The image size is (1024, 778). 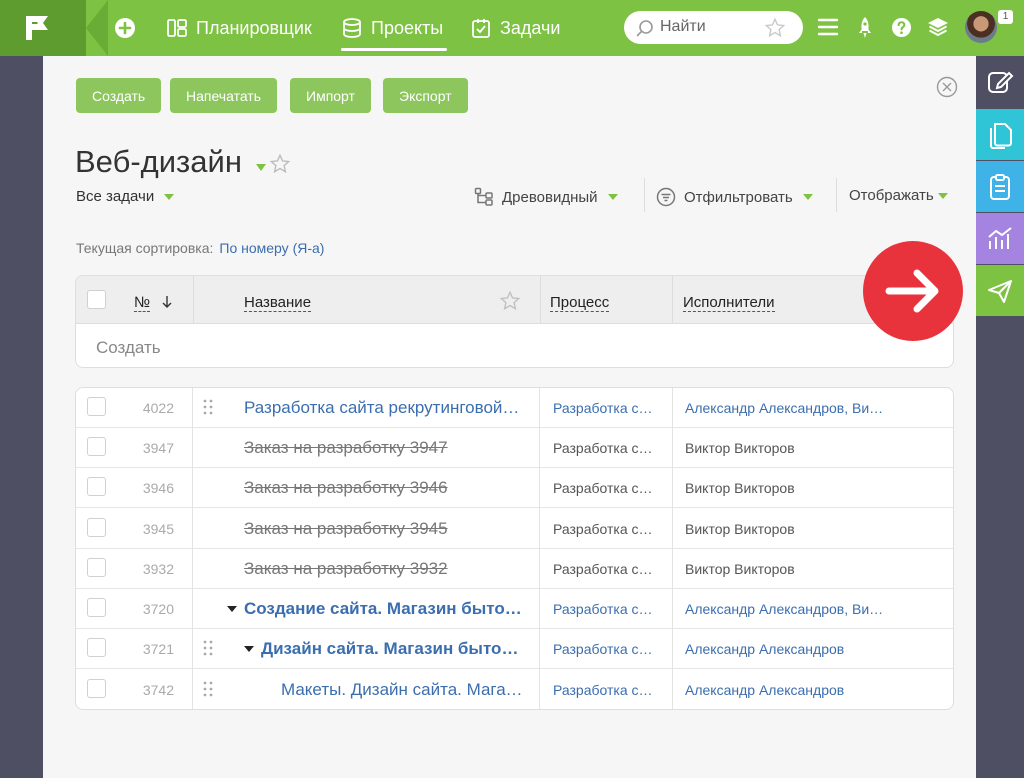 What do you see at coordinates (828, 27) in the screenshot?
I see `menu-icon` at bounding box center [828, 27].